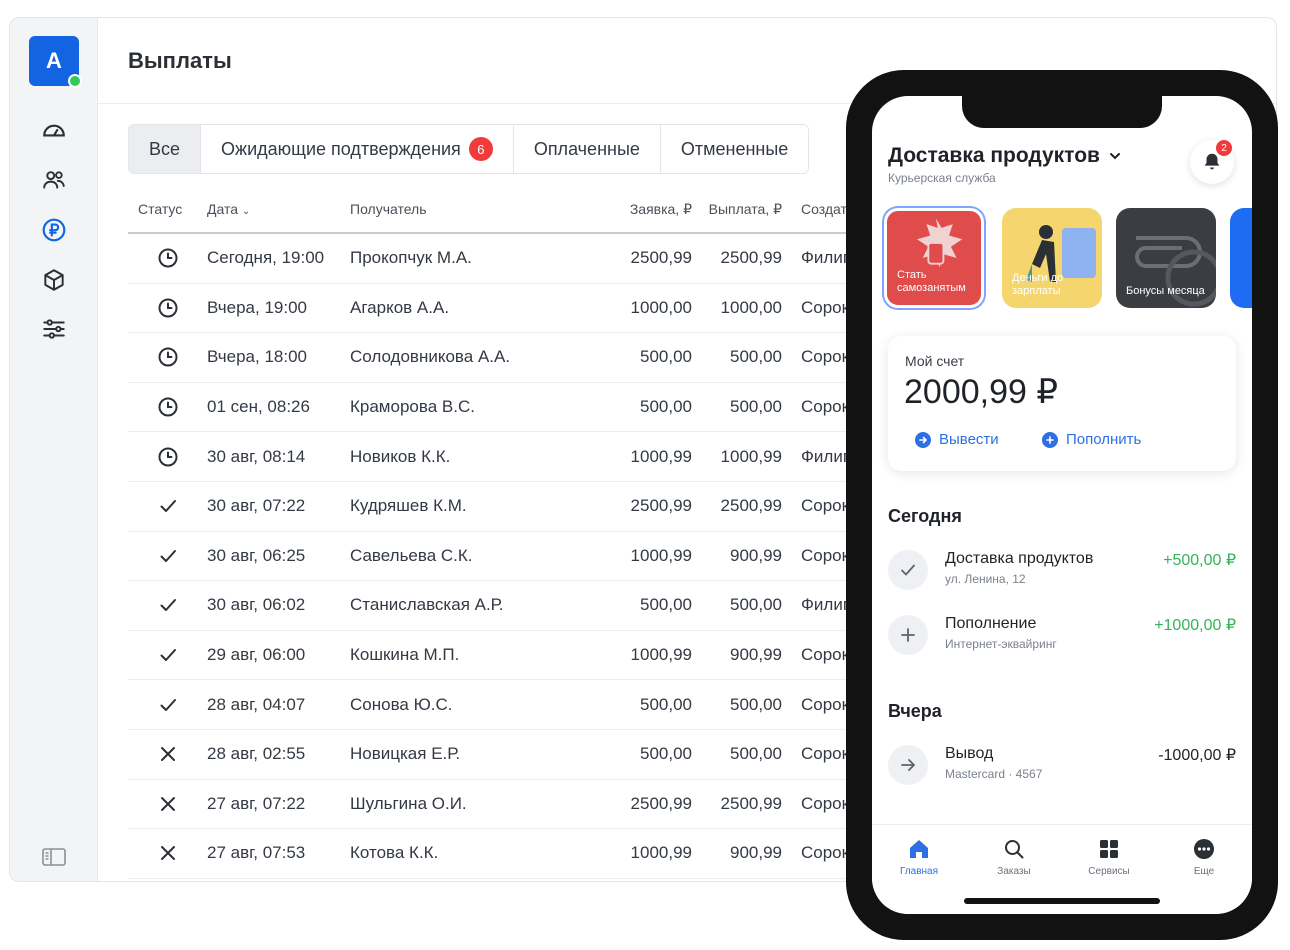  What do you see at coordinates (1014, 857) in the screenshot?
I see `tabbar-orders: Заказы` at bounding box center [1014, 857].